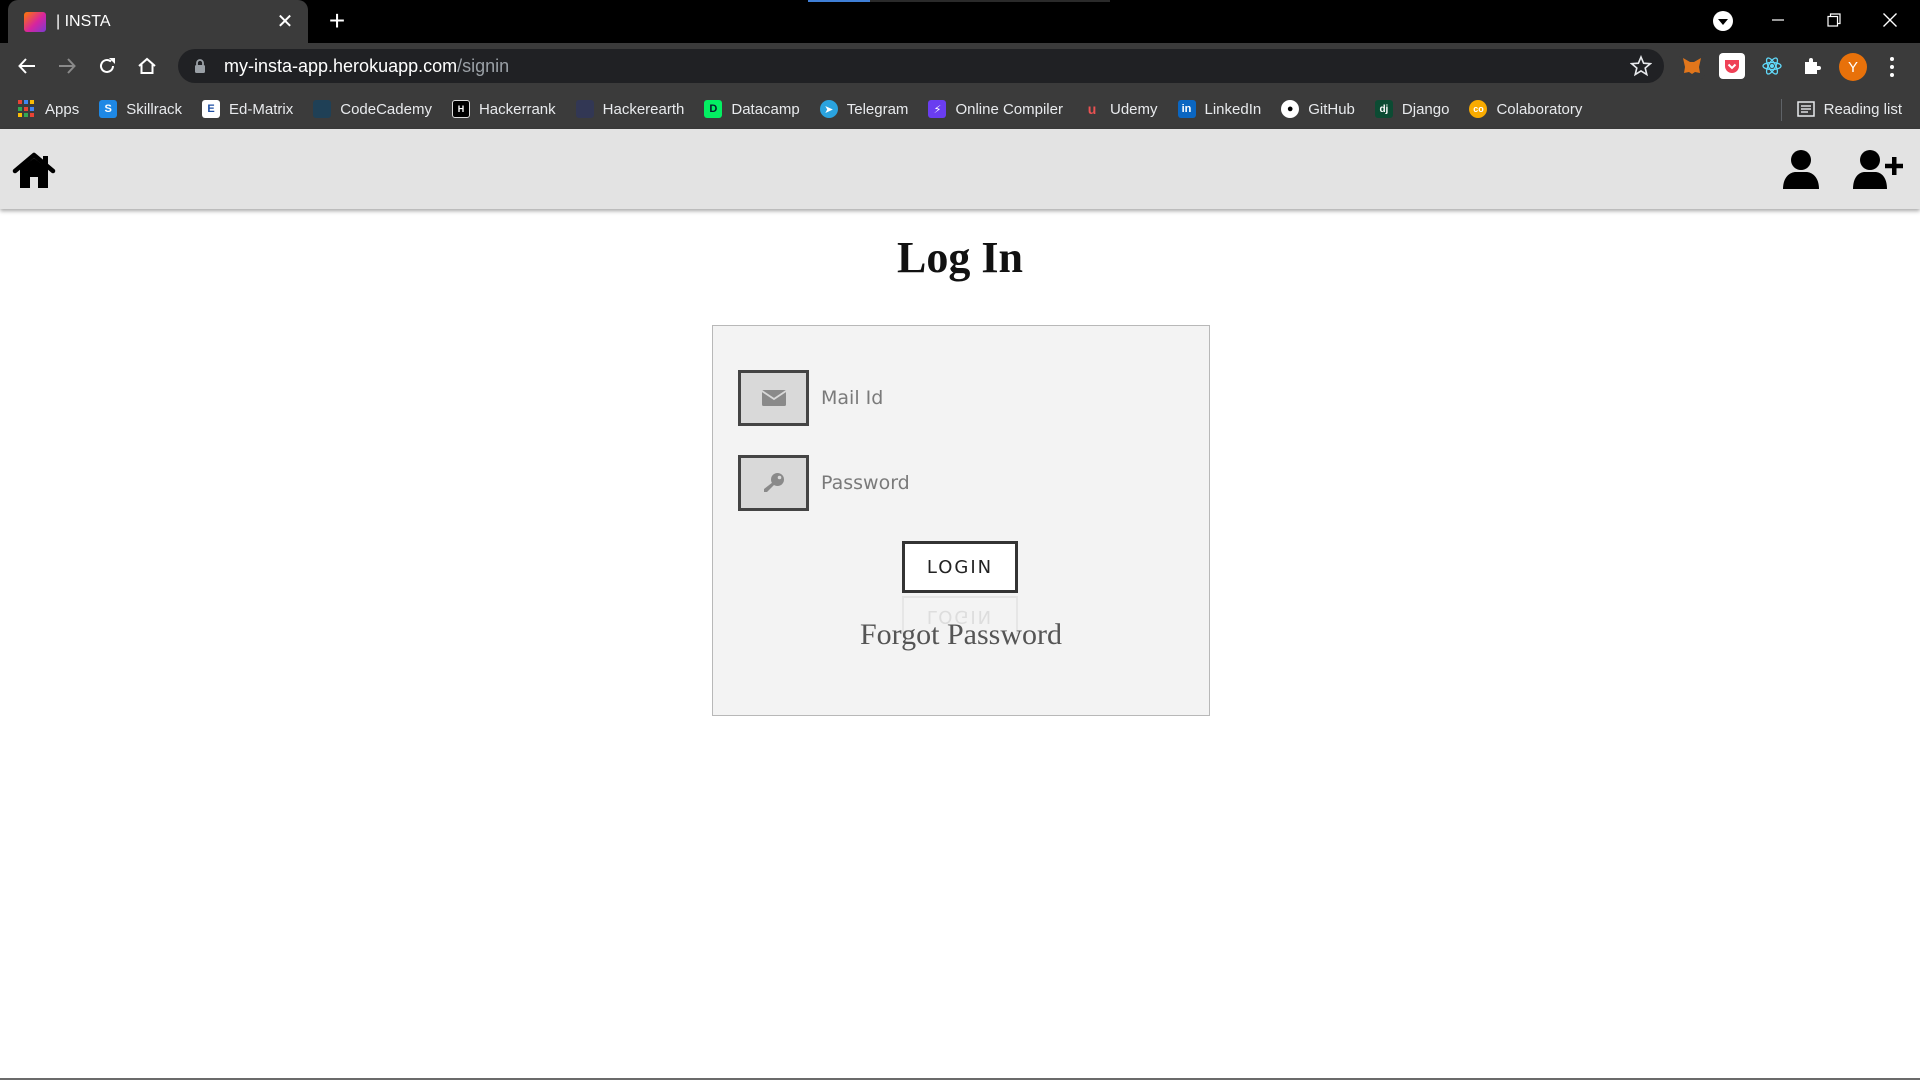 The width and height of the screenshot is (1920, 1080). Describe the element at coordinates (1801, 170) in the screenshot. I see `user-icon` at that location.